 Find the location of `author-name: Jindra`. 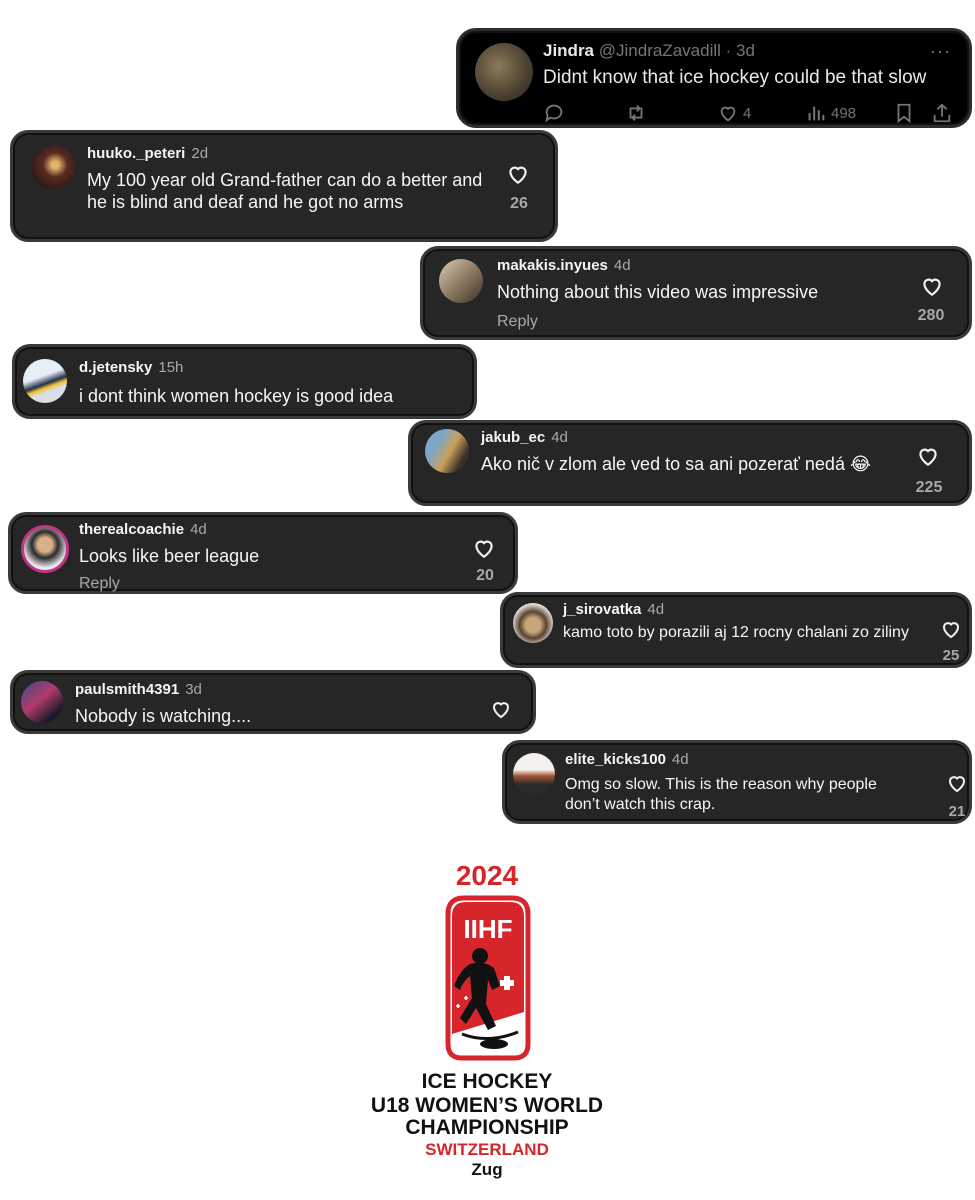

author-name: Jindra is located at coordinates (569, 50).